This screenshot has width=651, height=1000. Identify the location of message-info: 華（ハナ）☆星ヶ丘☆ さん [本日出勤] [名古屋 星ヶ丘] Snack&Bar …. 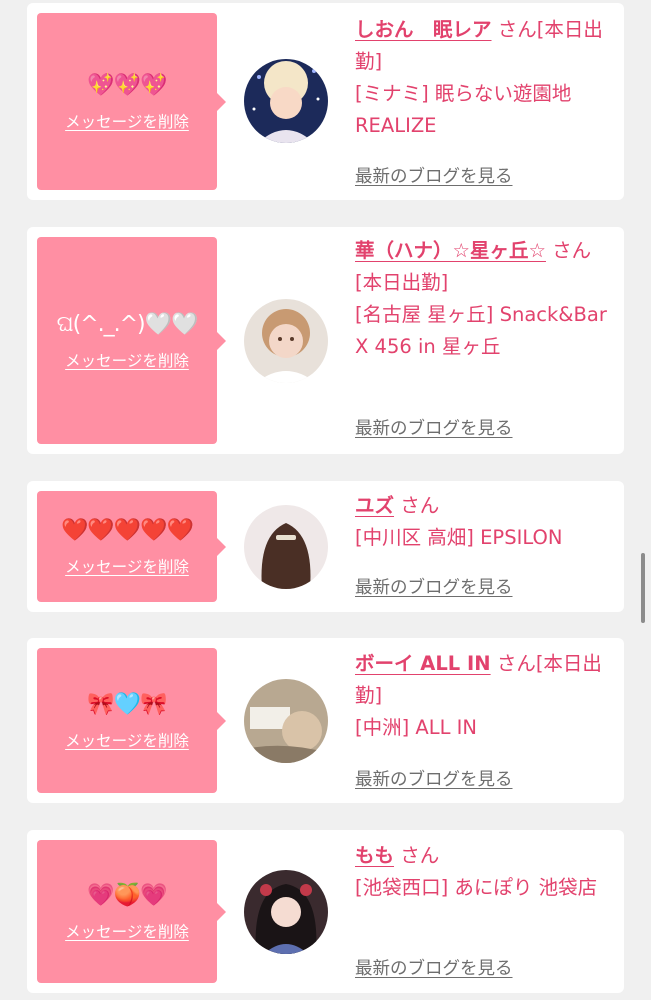
(486, 299).